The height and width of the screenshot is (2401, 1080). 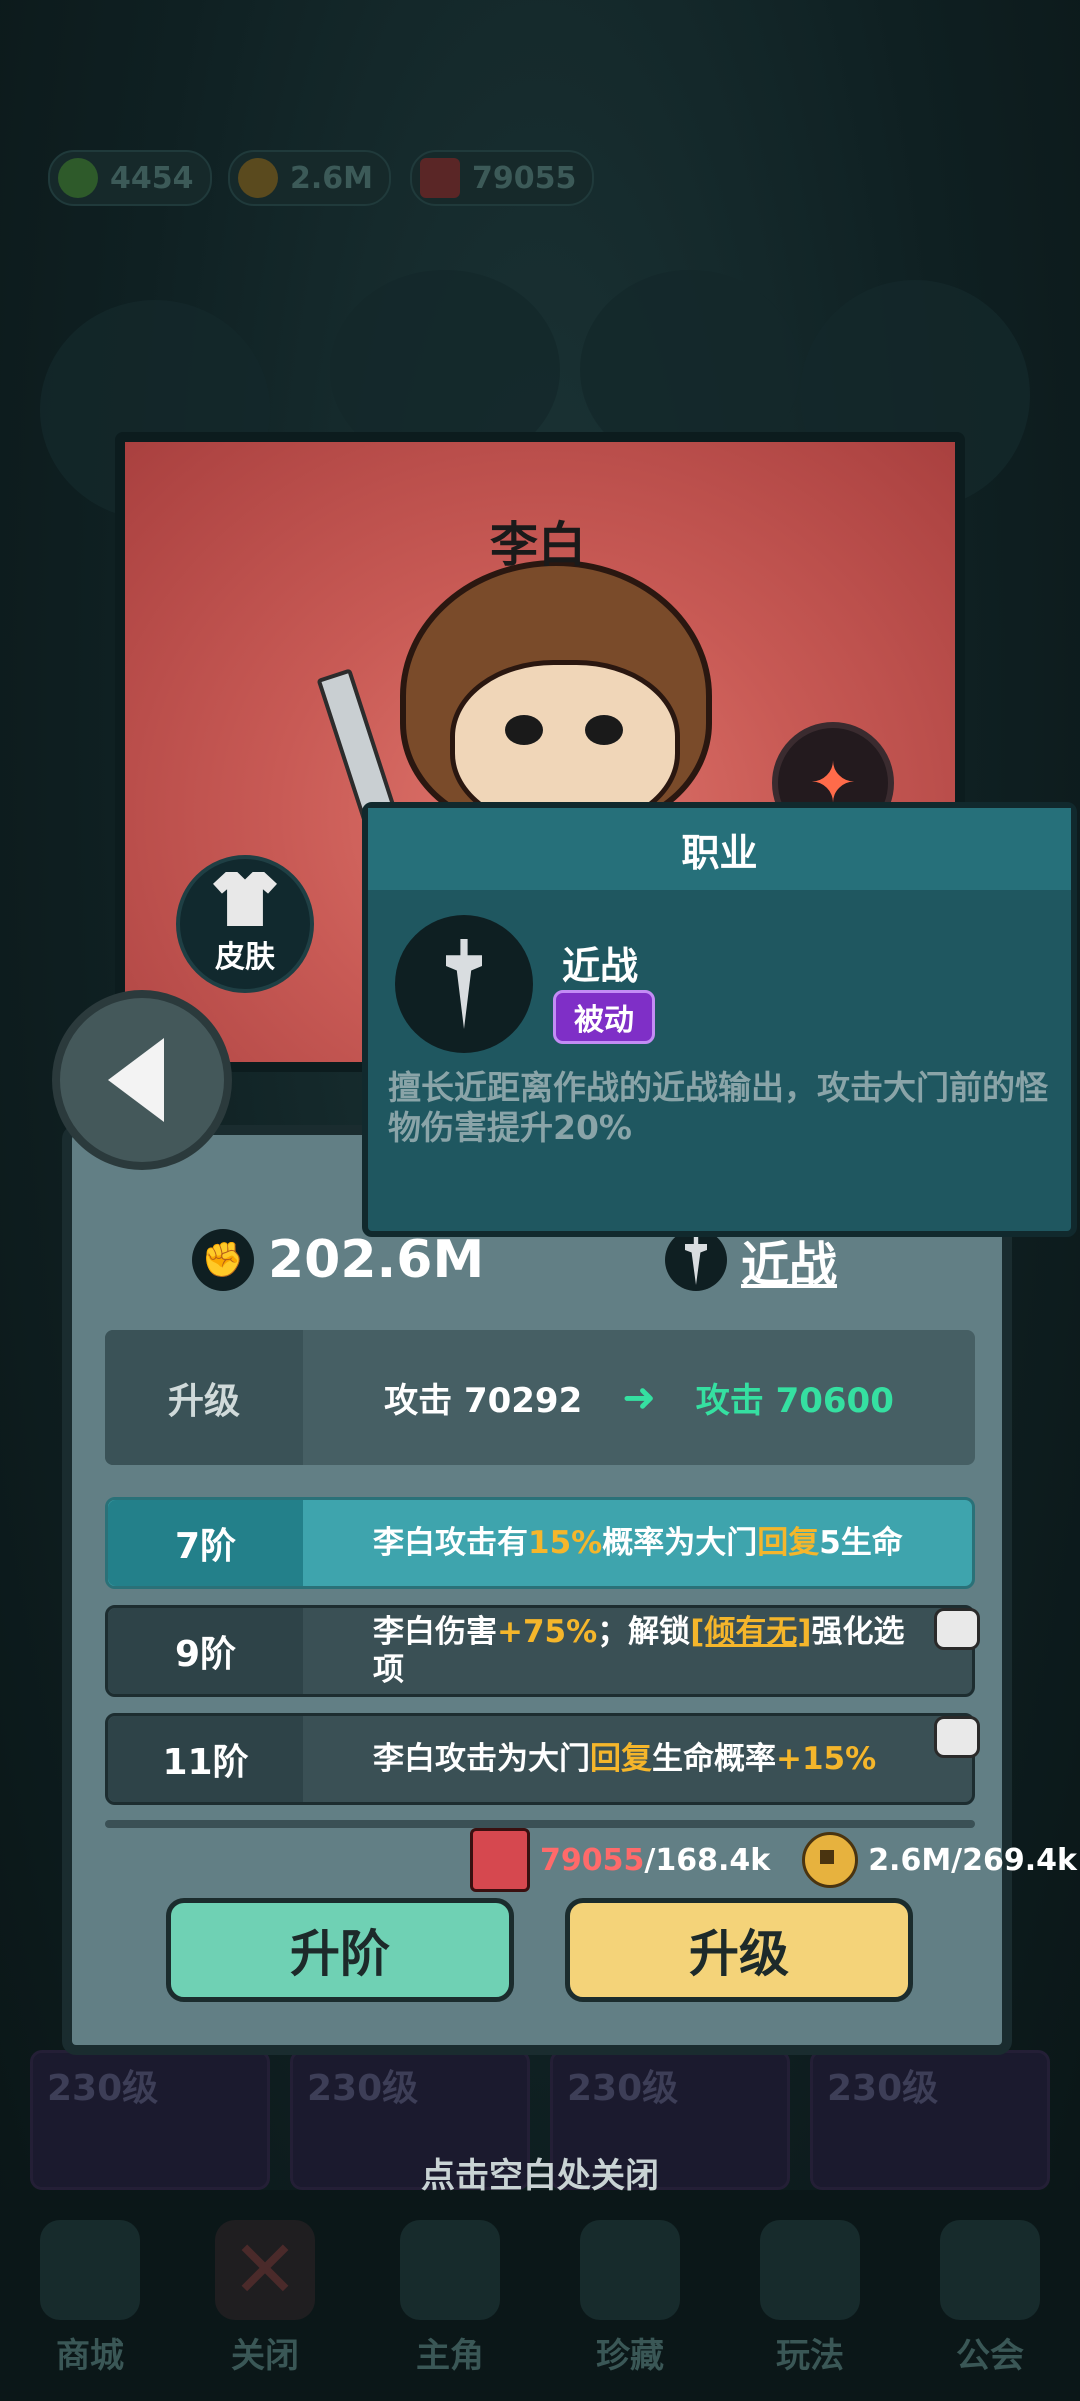 I want to click on popup-class-name: 近战, so click(x=600, y=966).